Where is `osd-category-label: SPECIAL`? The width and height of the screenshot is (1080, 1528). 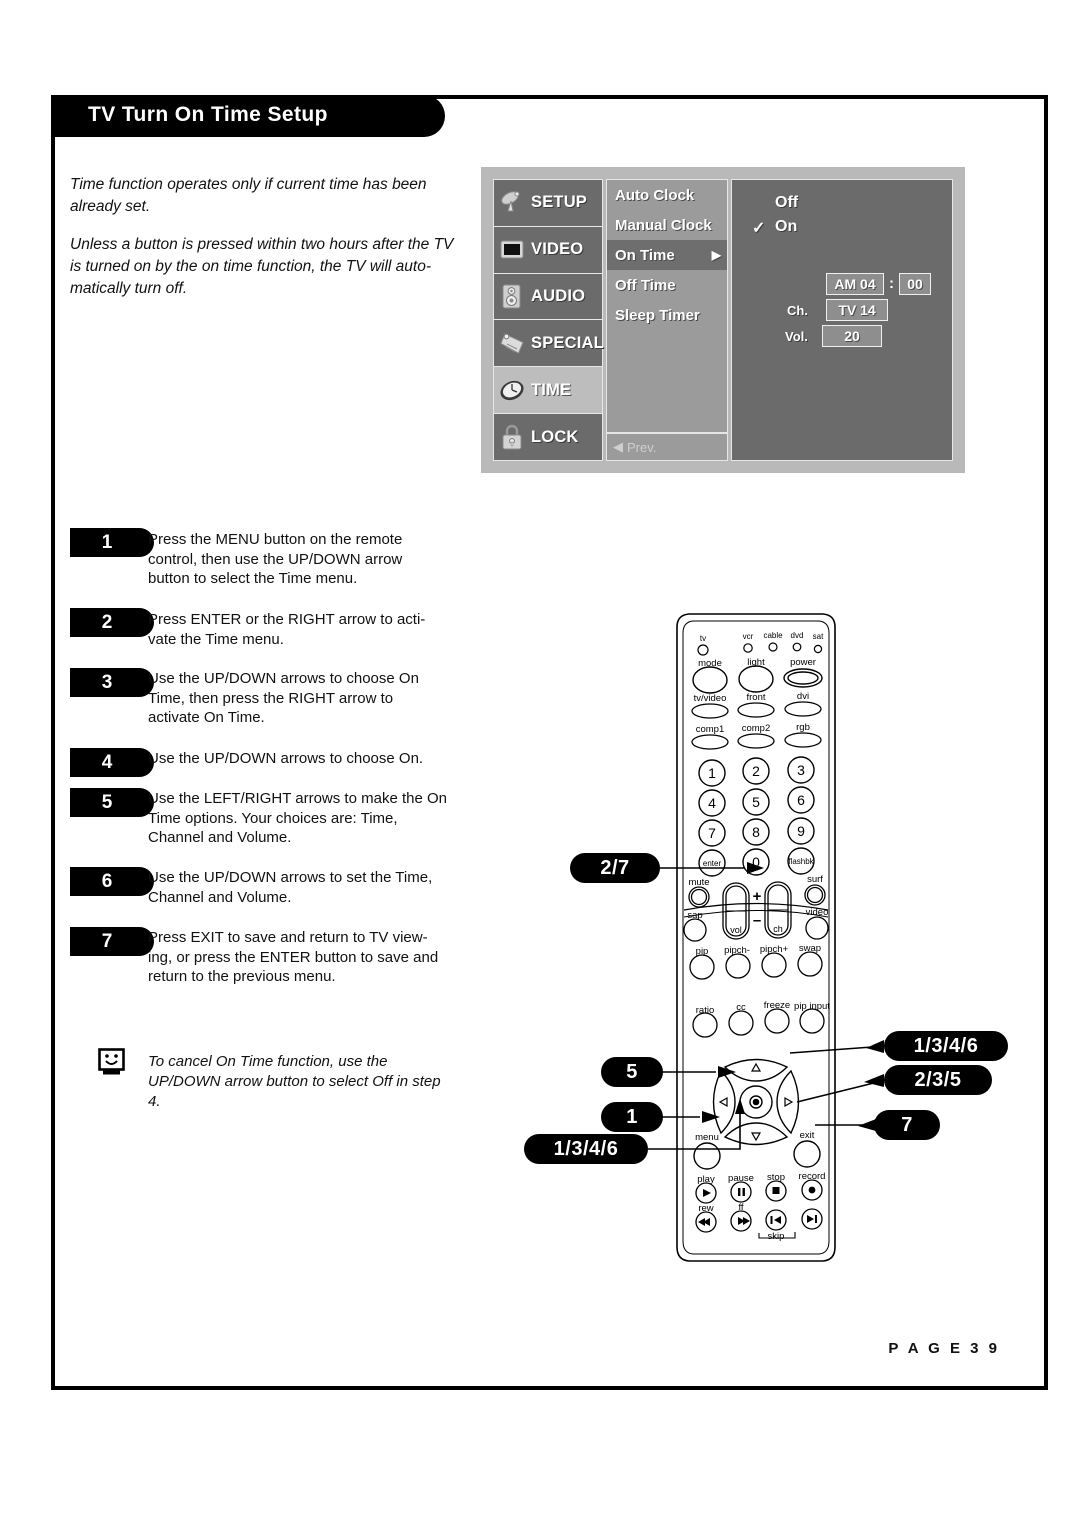 osd-category-label: SPECIAL is located at coordinates (567, 342).